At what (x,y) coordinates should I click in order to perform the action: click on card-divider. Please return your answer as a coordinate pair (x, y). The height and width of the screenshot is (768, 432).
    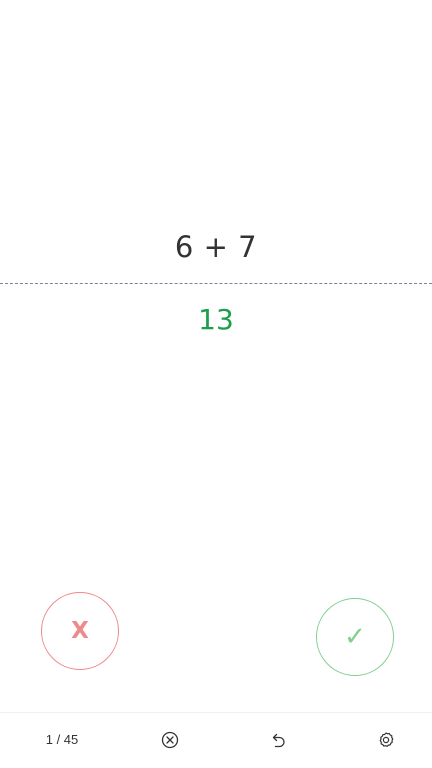
    Looking at the image, I should click on (216, 283).